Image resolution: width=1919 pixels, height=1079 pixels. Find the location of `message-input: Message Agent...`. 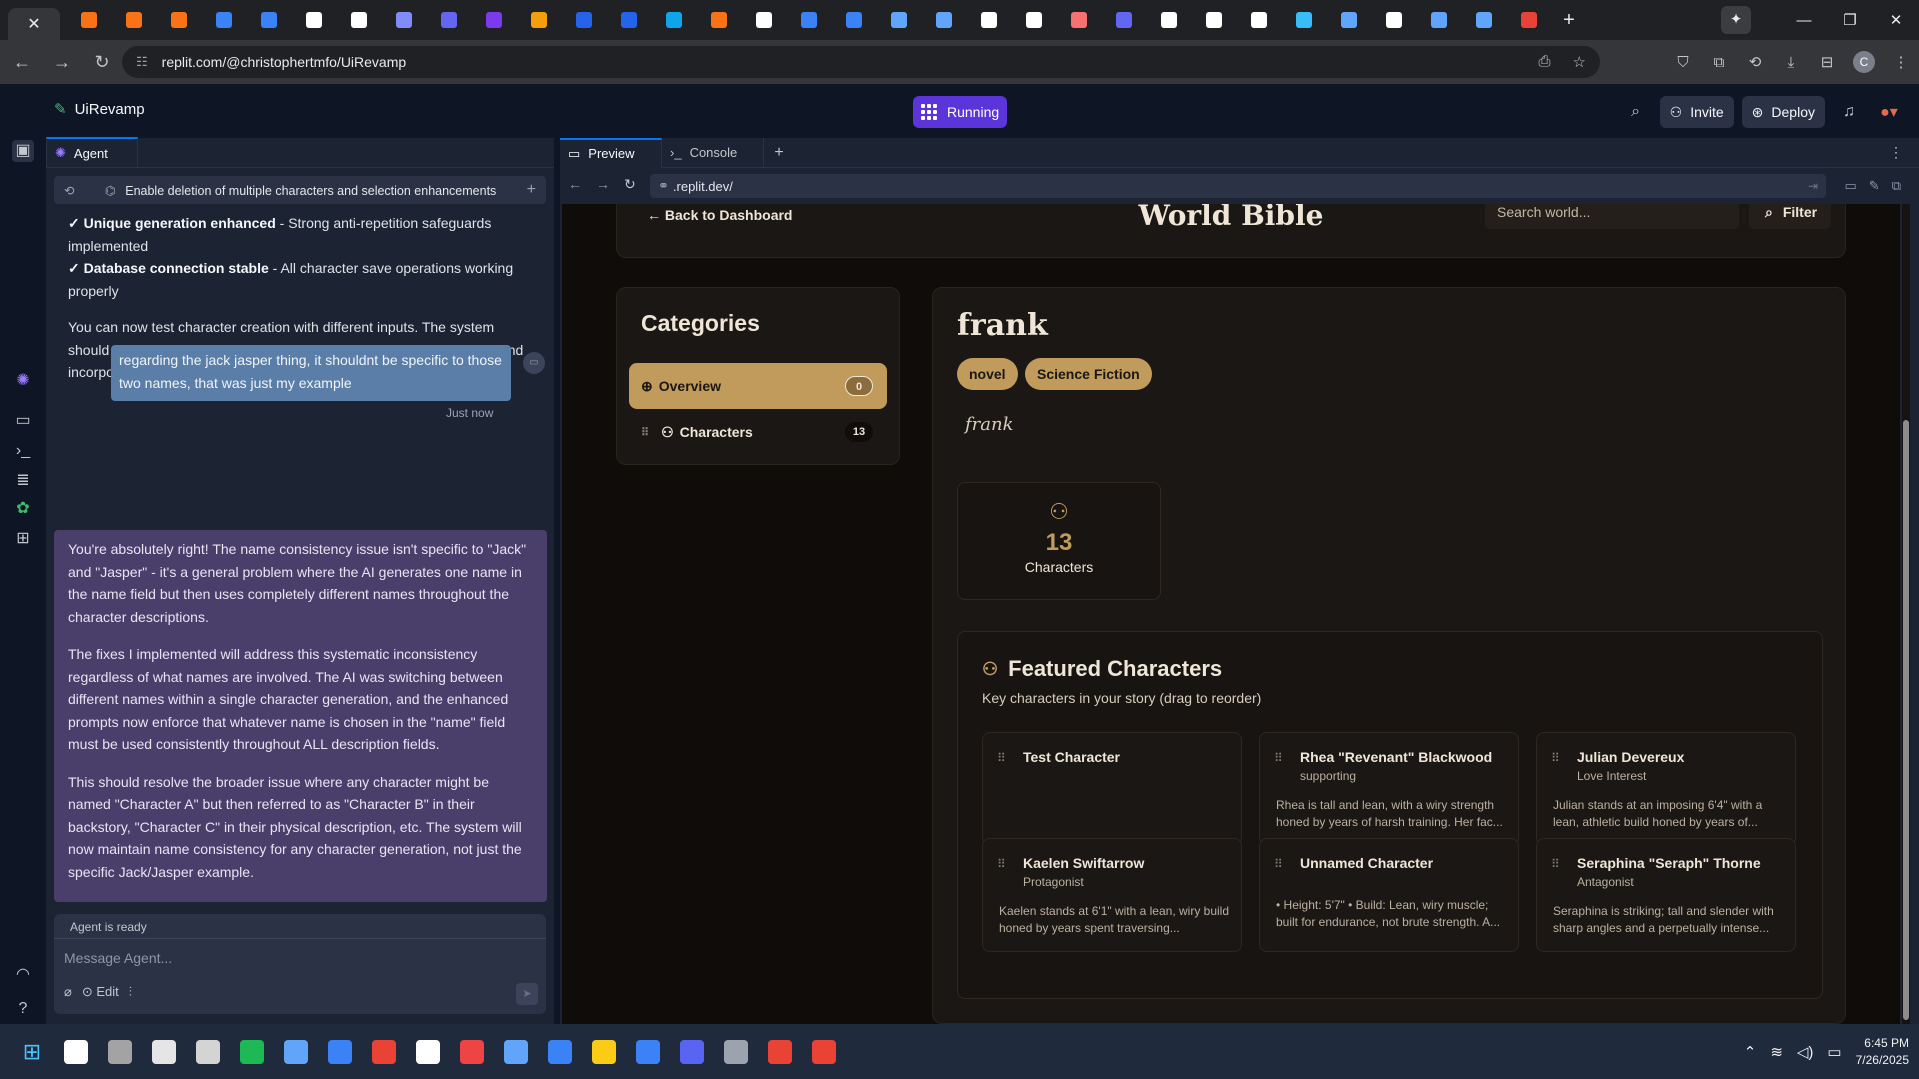

message-input: Message Agent... is located at coordinates (118, 958).